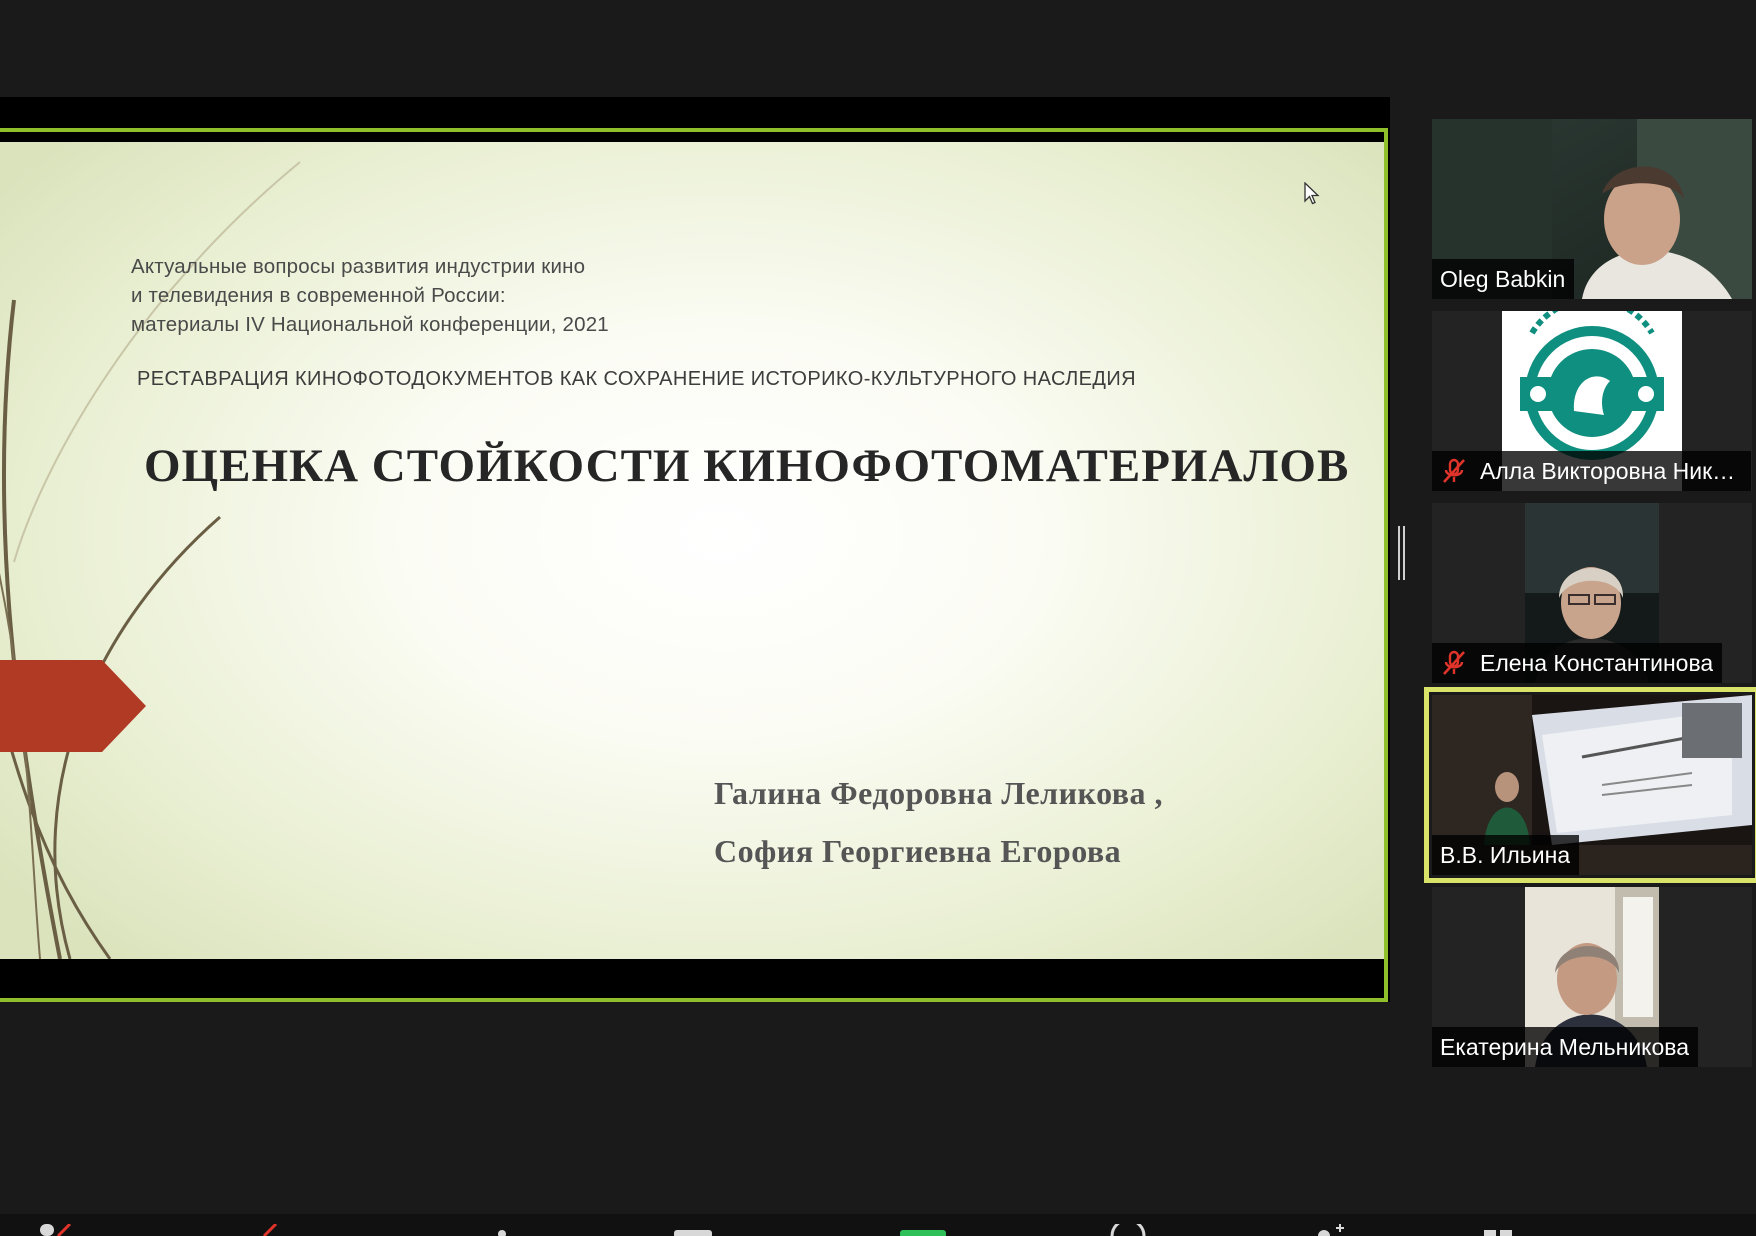 The image size is (1756, 1236). Describe the element at coordinates (1592, 593) in the screenshot. I see `participant-tile: Елена Константинова` at that location.